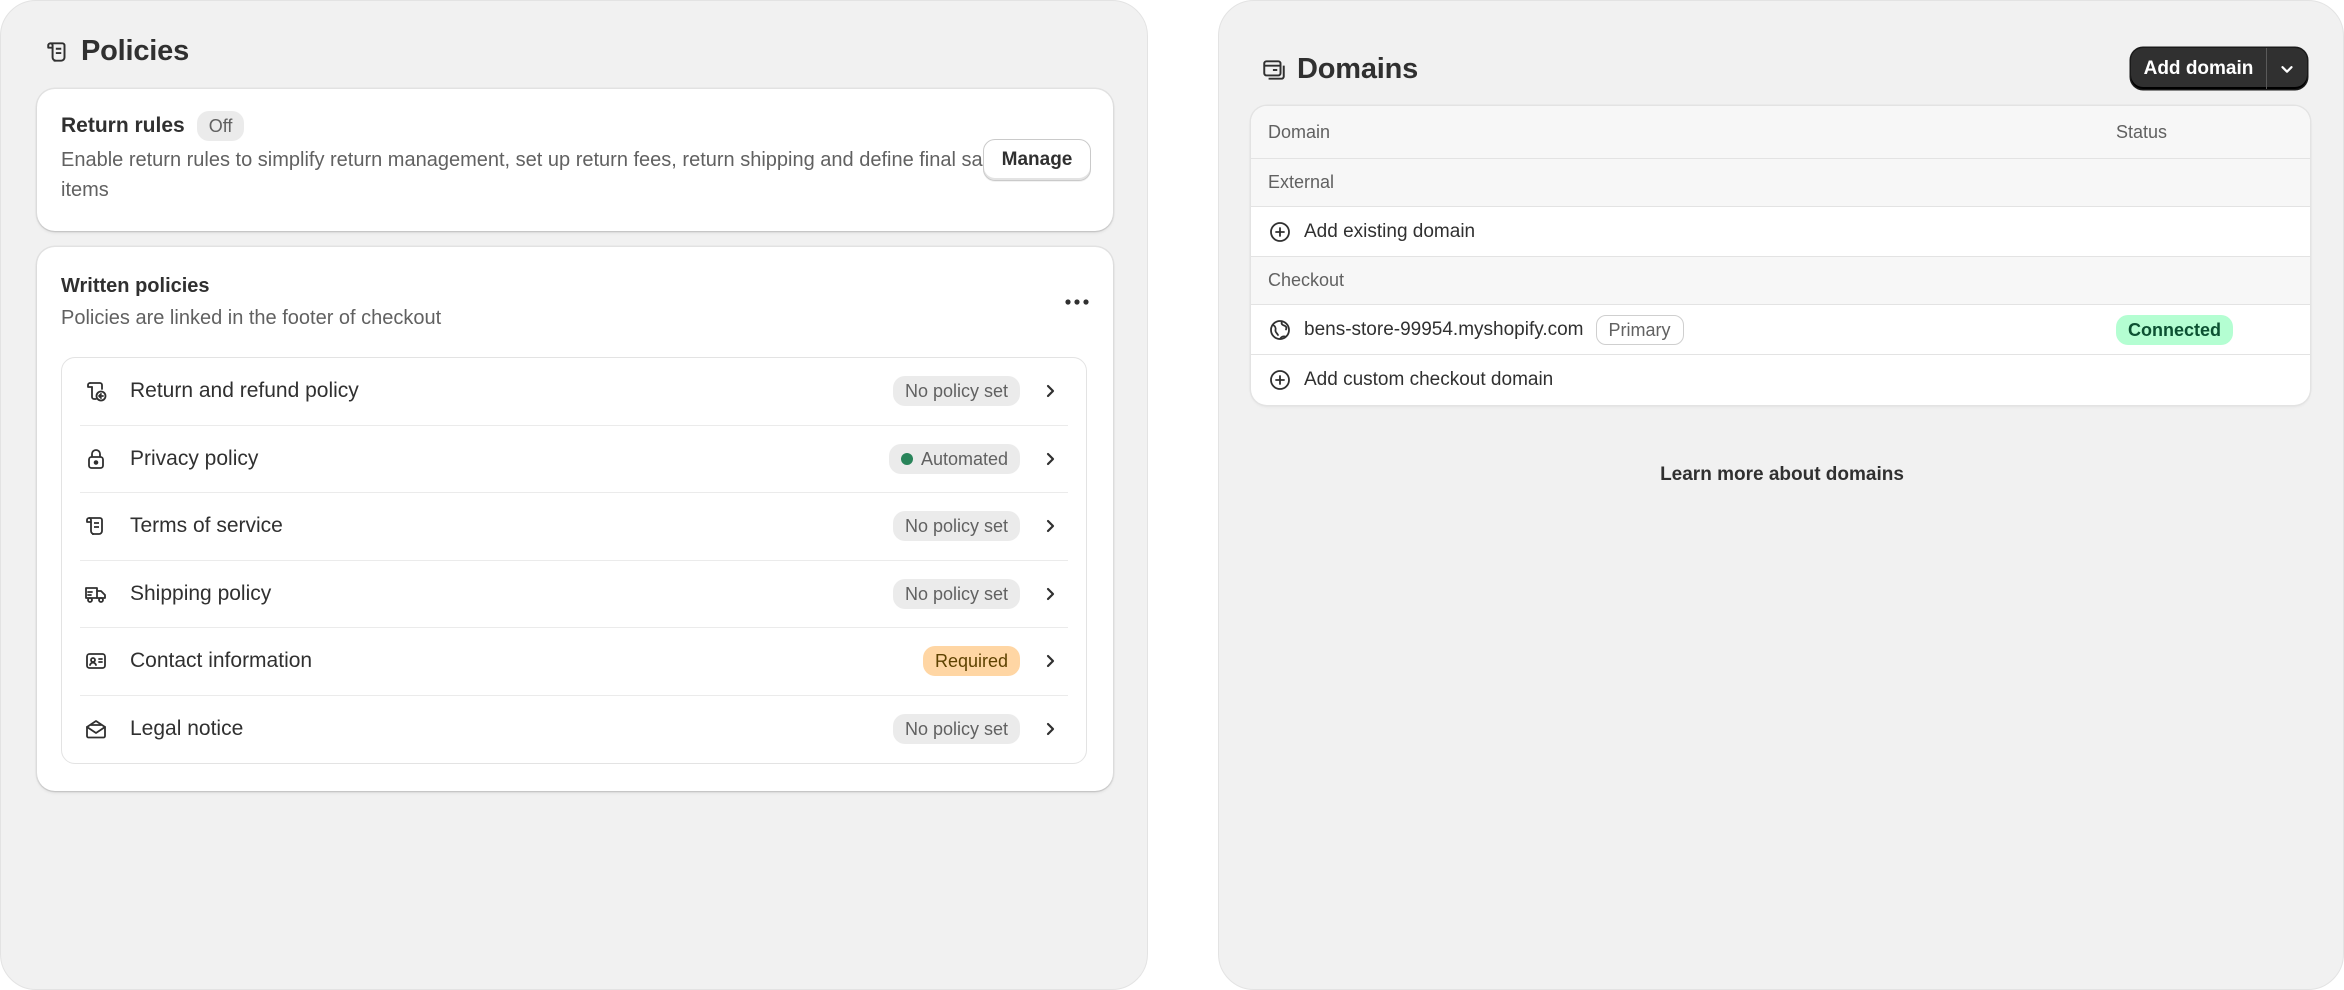 Image resolution: width=2344 pixels, height=990 pixels. Describe the element at coordinates (123, 125) in the screenshot. I see `return-rules-title: Return rules` at that location.